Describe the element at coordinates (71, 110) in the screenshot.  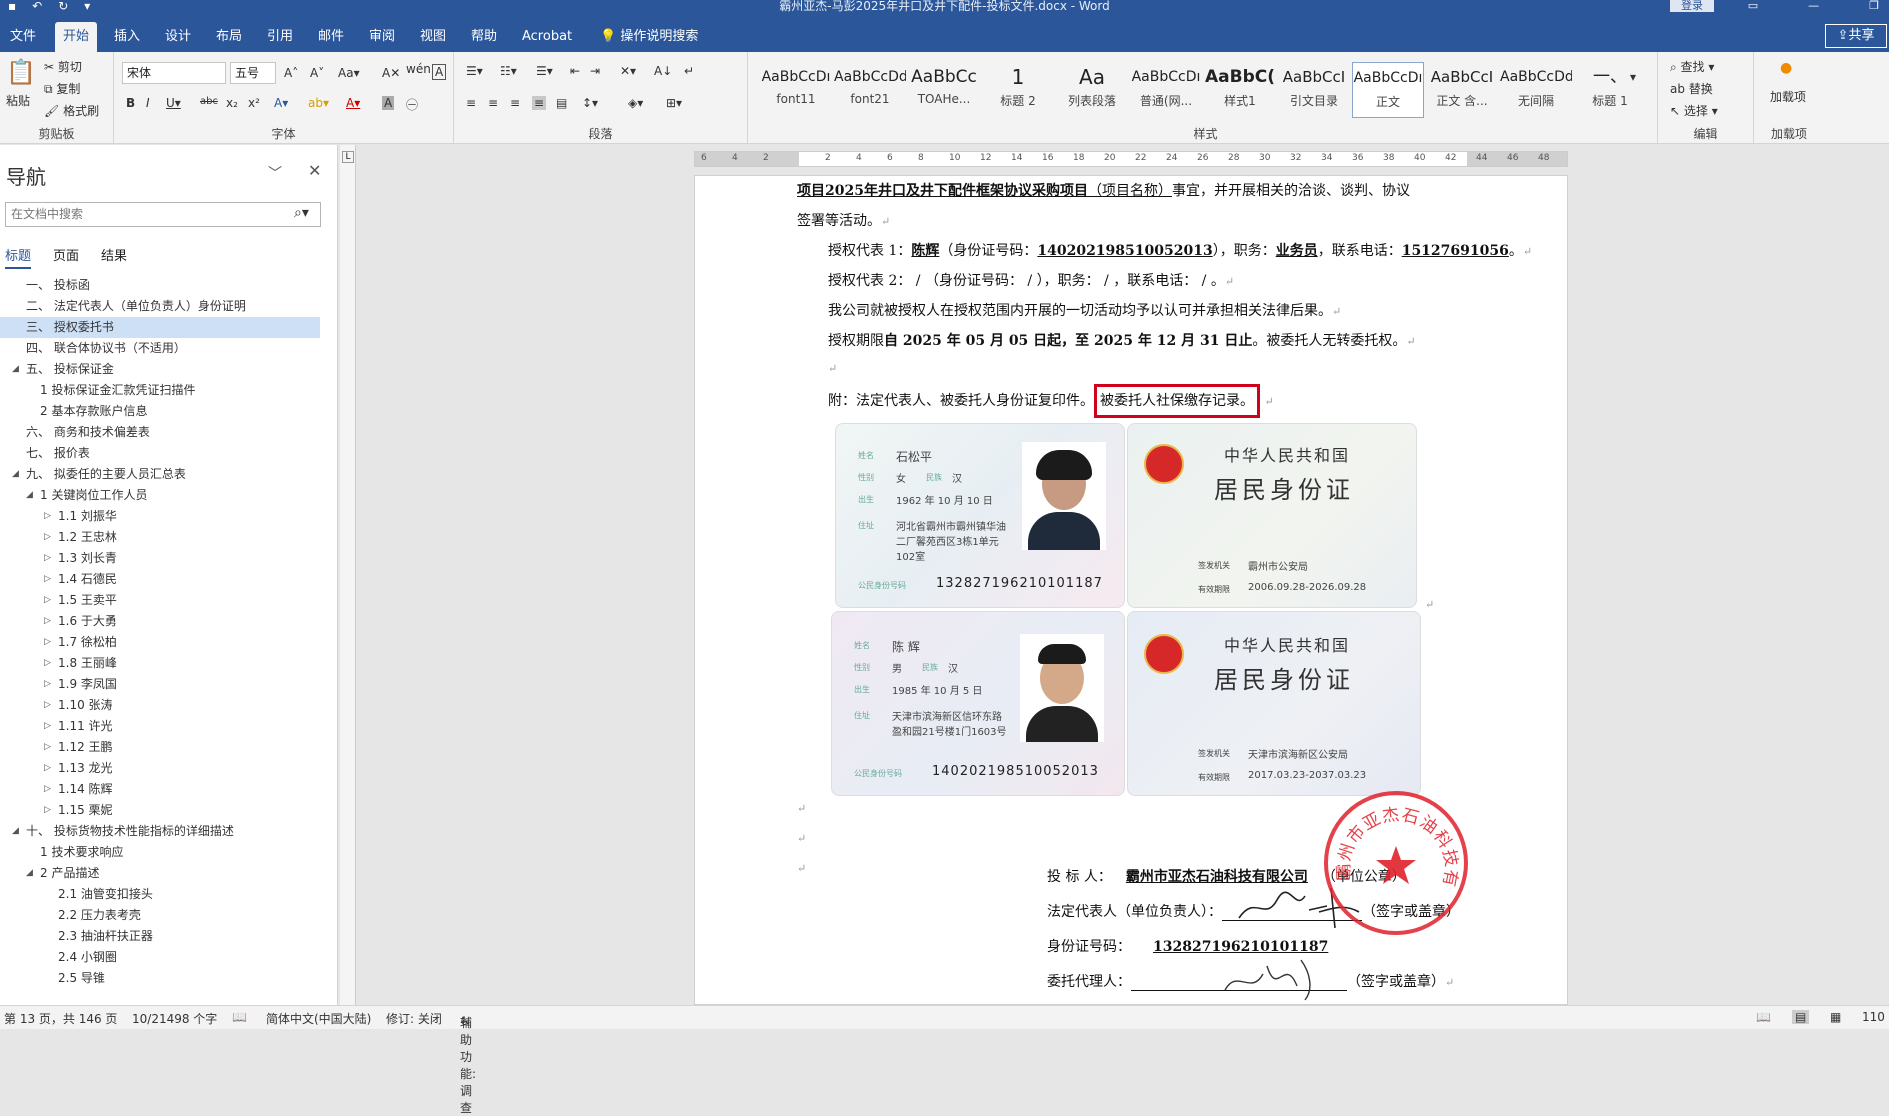
I see `format-painter-button: 🖌 格式刷` at that location.